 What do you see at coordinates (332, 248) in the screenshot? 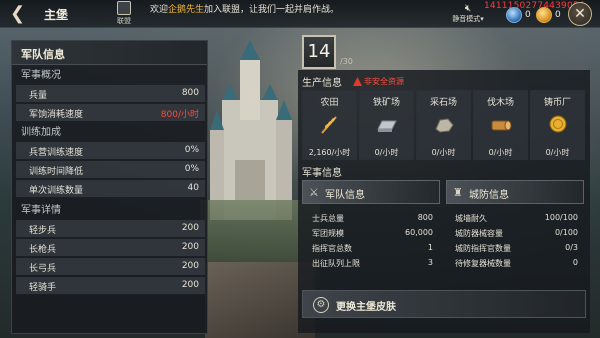
I see `army-stat-label: 指挥官总数` at bounding box center [332, 248].